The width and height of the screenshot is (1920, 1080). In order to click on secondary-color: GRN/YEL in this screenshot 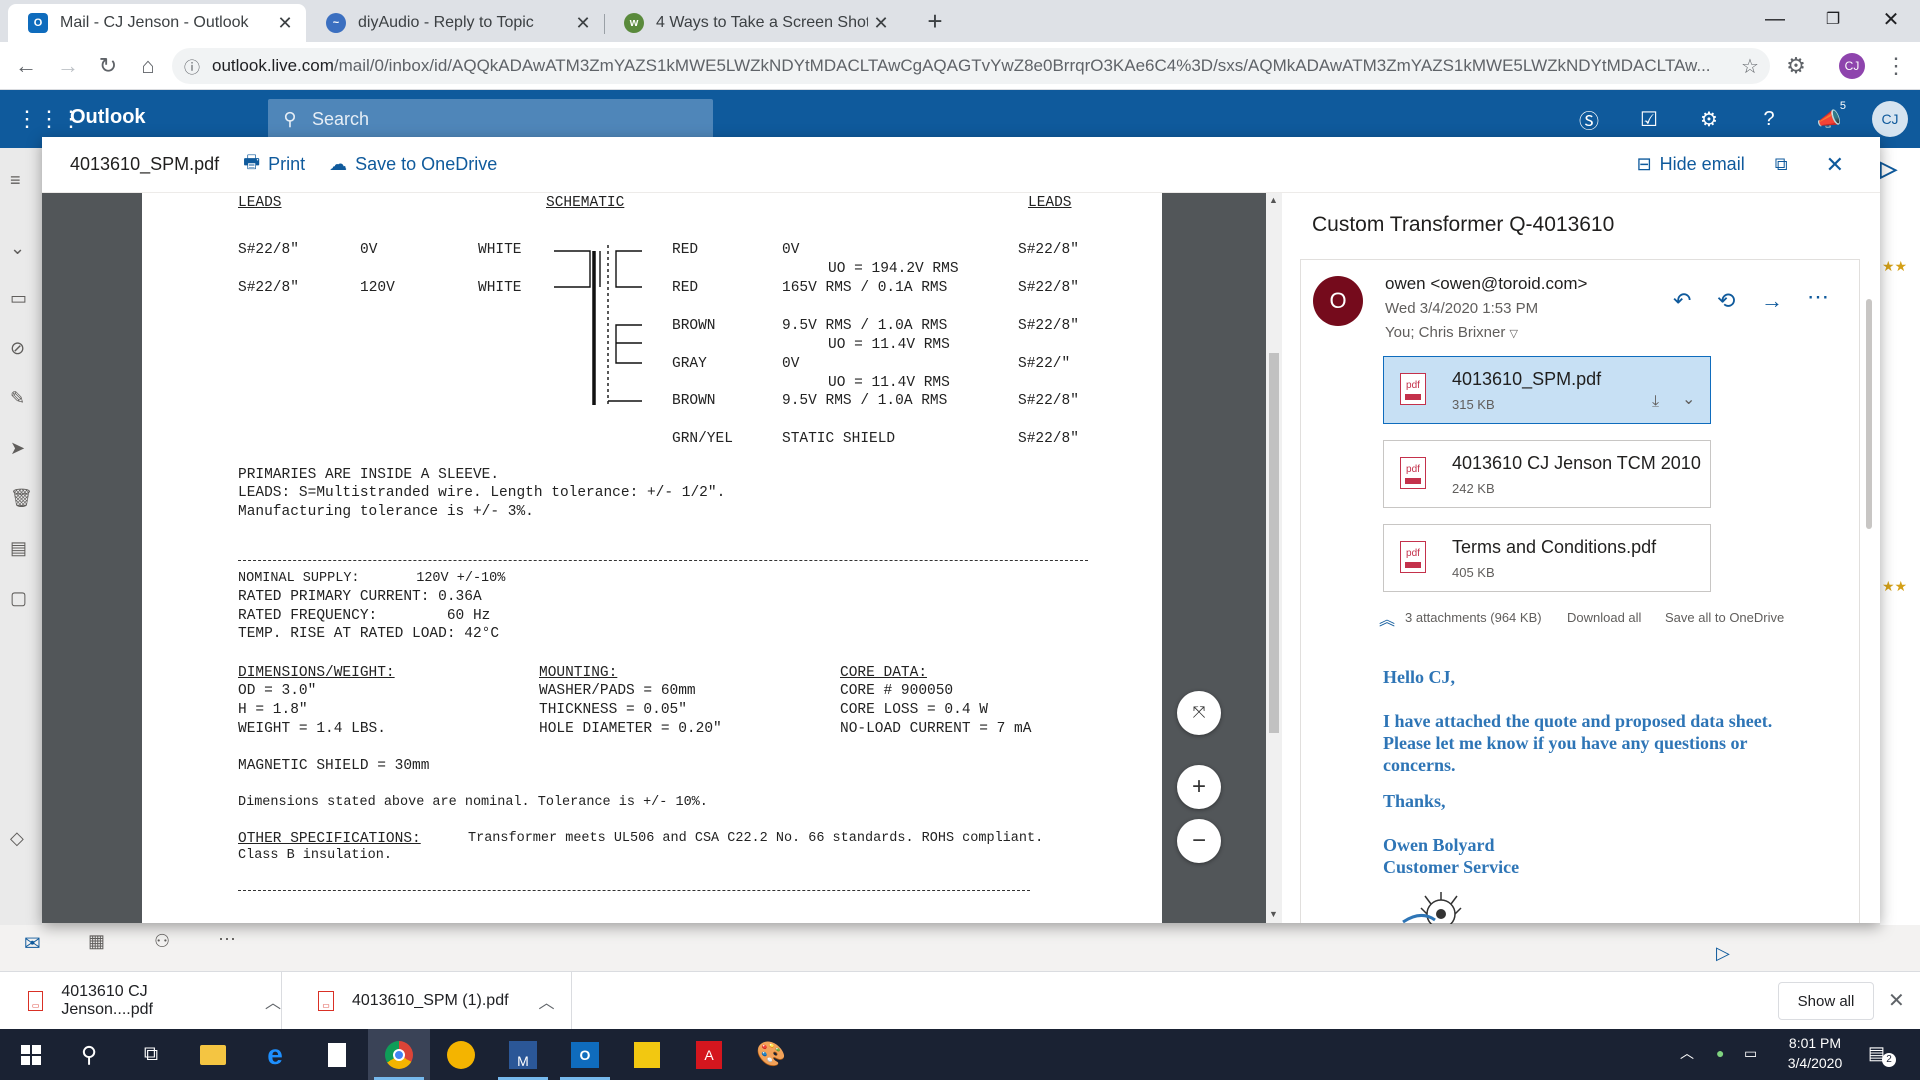, I will do `click(702, 439)`.